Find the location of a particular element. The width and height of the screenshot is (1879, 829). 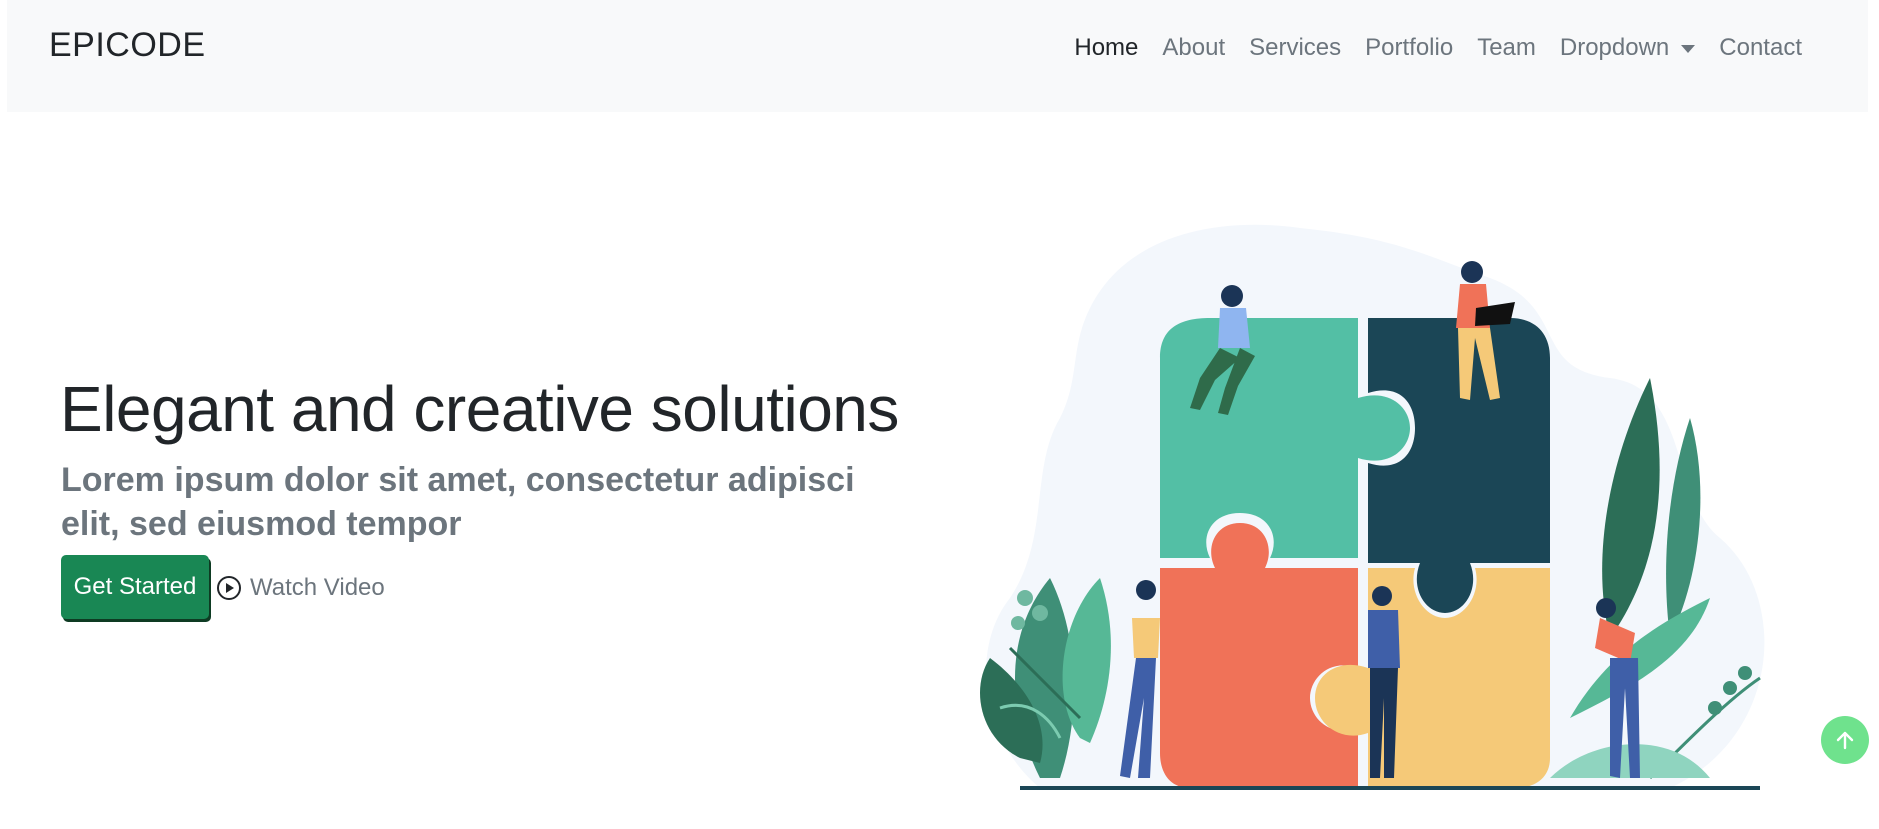

nav-item-label: Services is located at coordinates (1295, 47).